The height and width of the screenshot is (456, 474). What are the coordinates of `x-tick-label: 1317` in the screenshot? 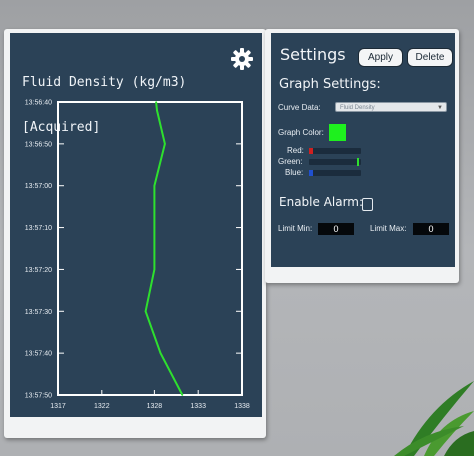 It's located at (58, 406).